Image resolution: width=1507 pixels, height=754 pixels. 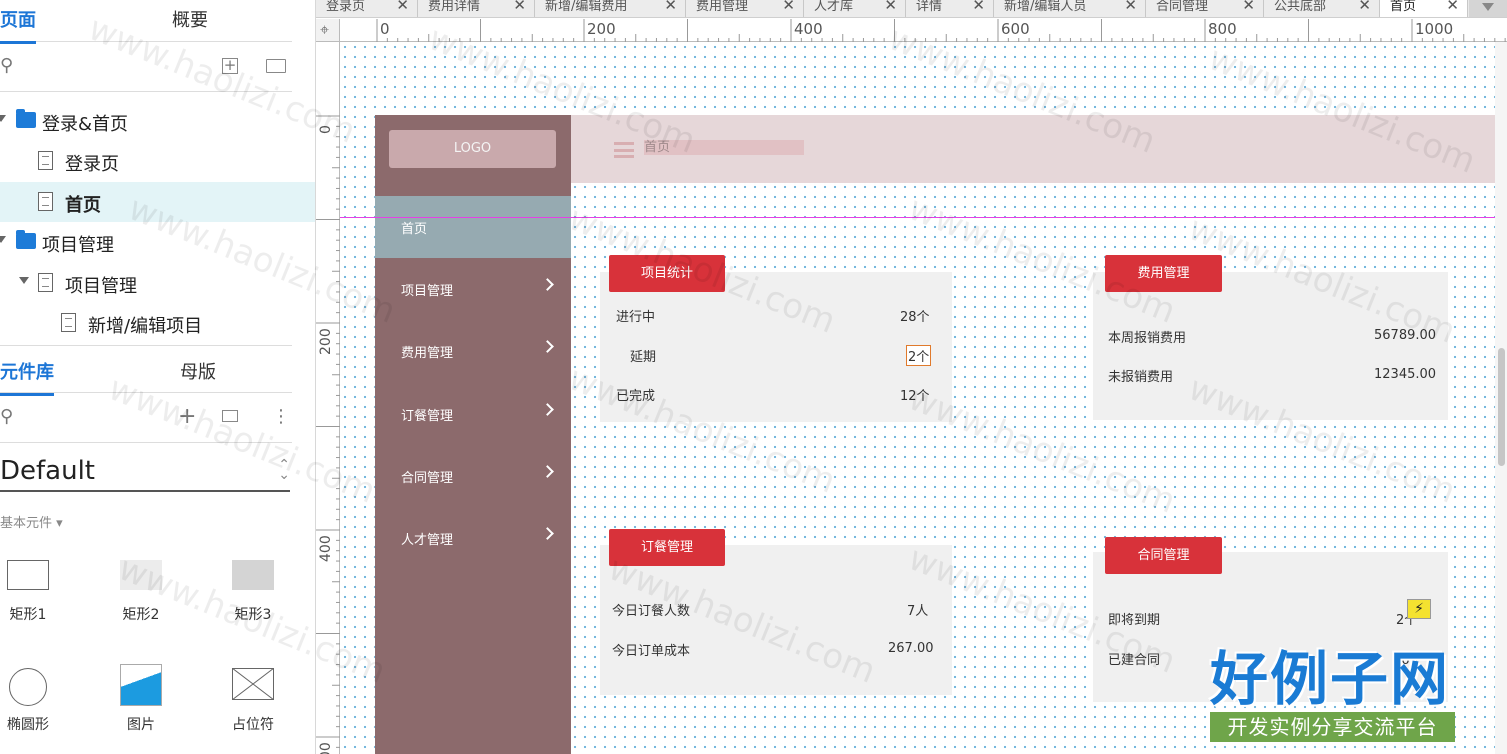 I want to click on card-project-title: 项目统计, so click(x=667, y=273).